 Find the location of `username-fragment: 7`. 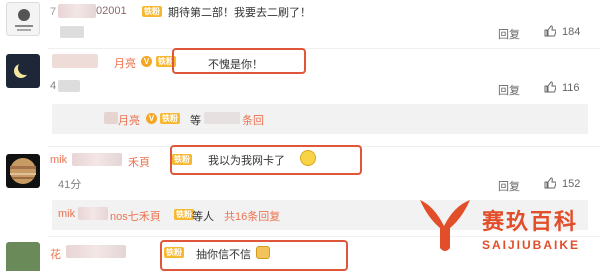

username-fragment: 7 is located at coordinates (53, 12).